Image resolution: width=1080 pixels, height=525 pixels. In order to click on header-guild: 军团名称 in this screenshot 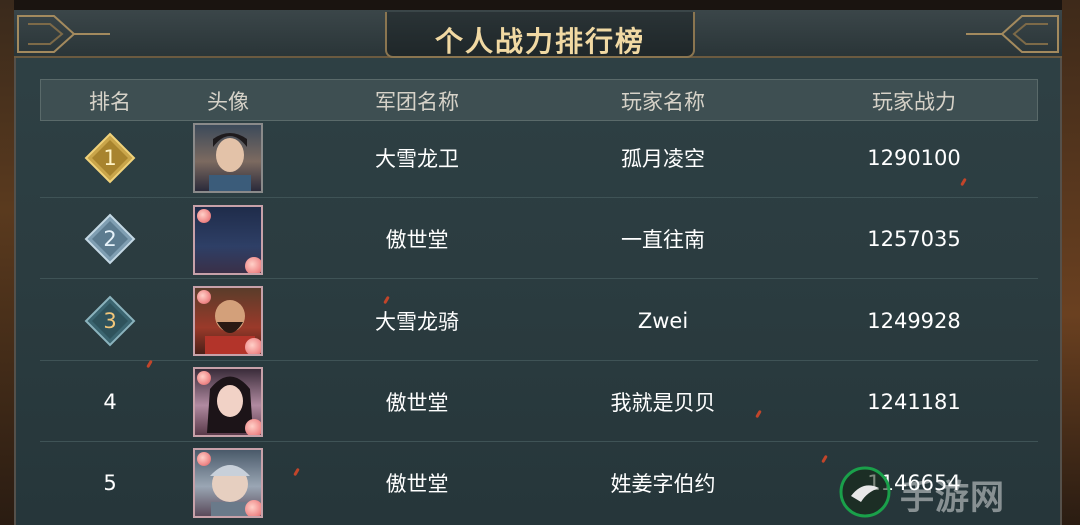, I will do `click(417, 102)`.